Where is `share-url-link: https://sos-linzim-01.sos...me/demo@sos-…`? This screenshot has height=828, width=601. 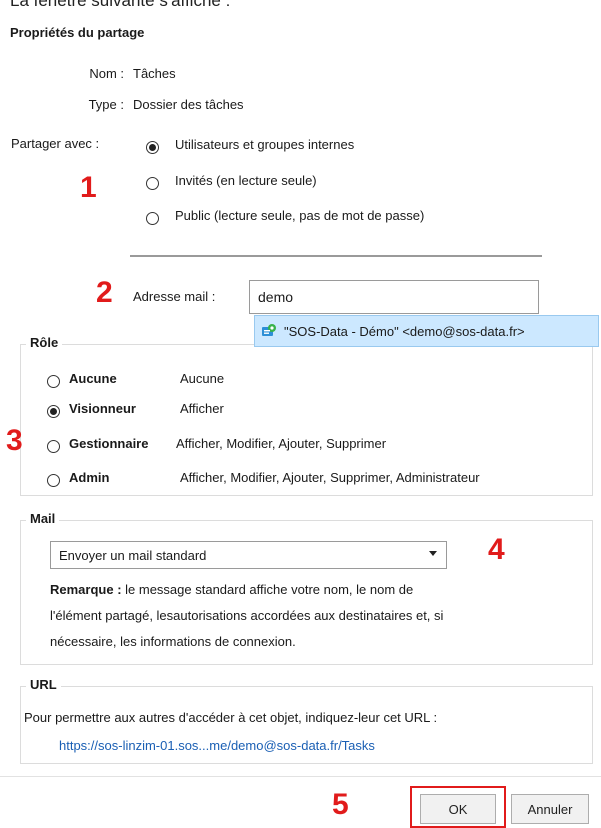 share-url-link: https://sos-linzim-01.sos...me/demo@sos-… is located at coordinates (217, 745).